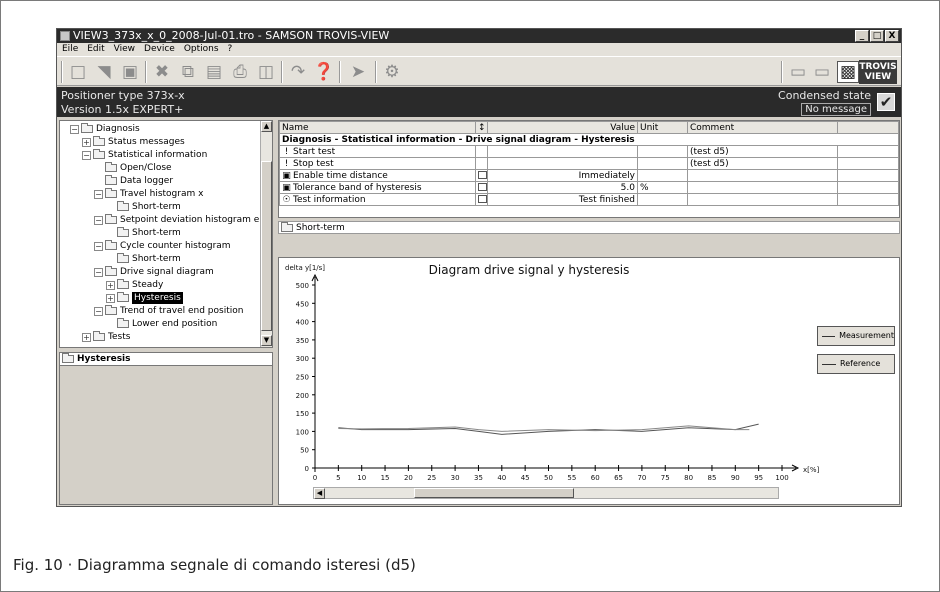 The height and width of the screenshot is (592, 940). Describe the element at coordinates (97, 49) in the screenshot. I see `menu-edit: Edit` at that location.